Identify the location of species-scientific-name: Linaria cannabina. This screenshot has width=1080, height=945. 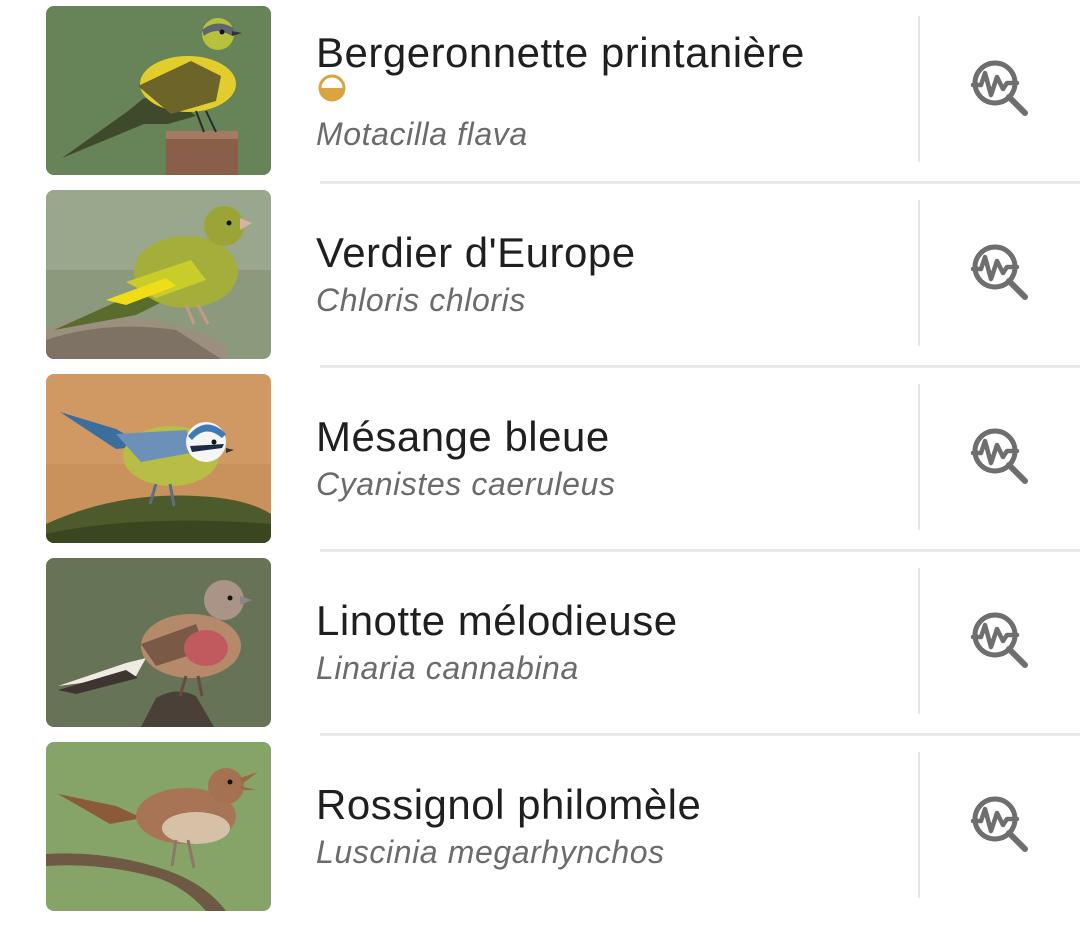
(447, 668).